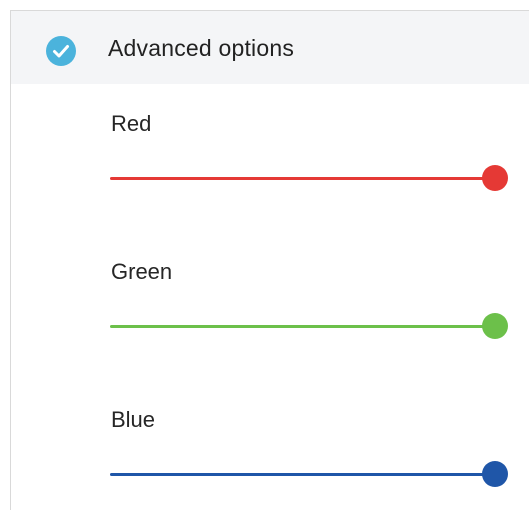 The image size is (530, 523). Describe the element at coordinates (142, 271) in the screenshot. I see `slider-label-green: Green` at that location.